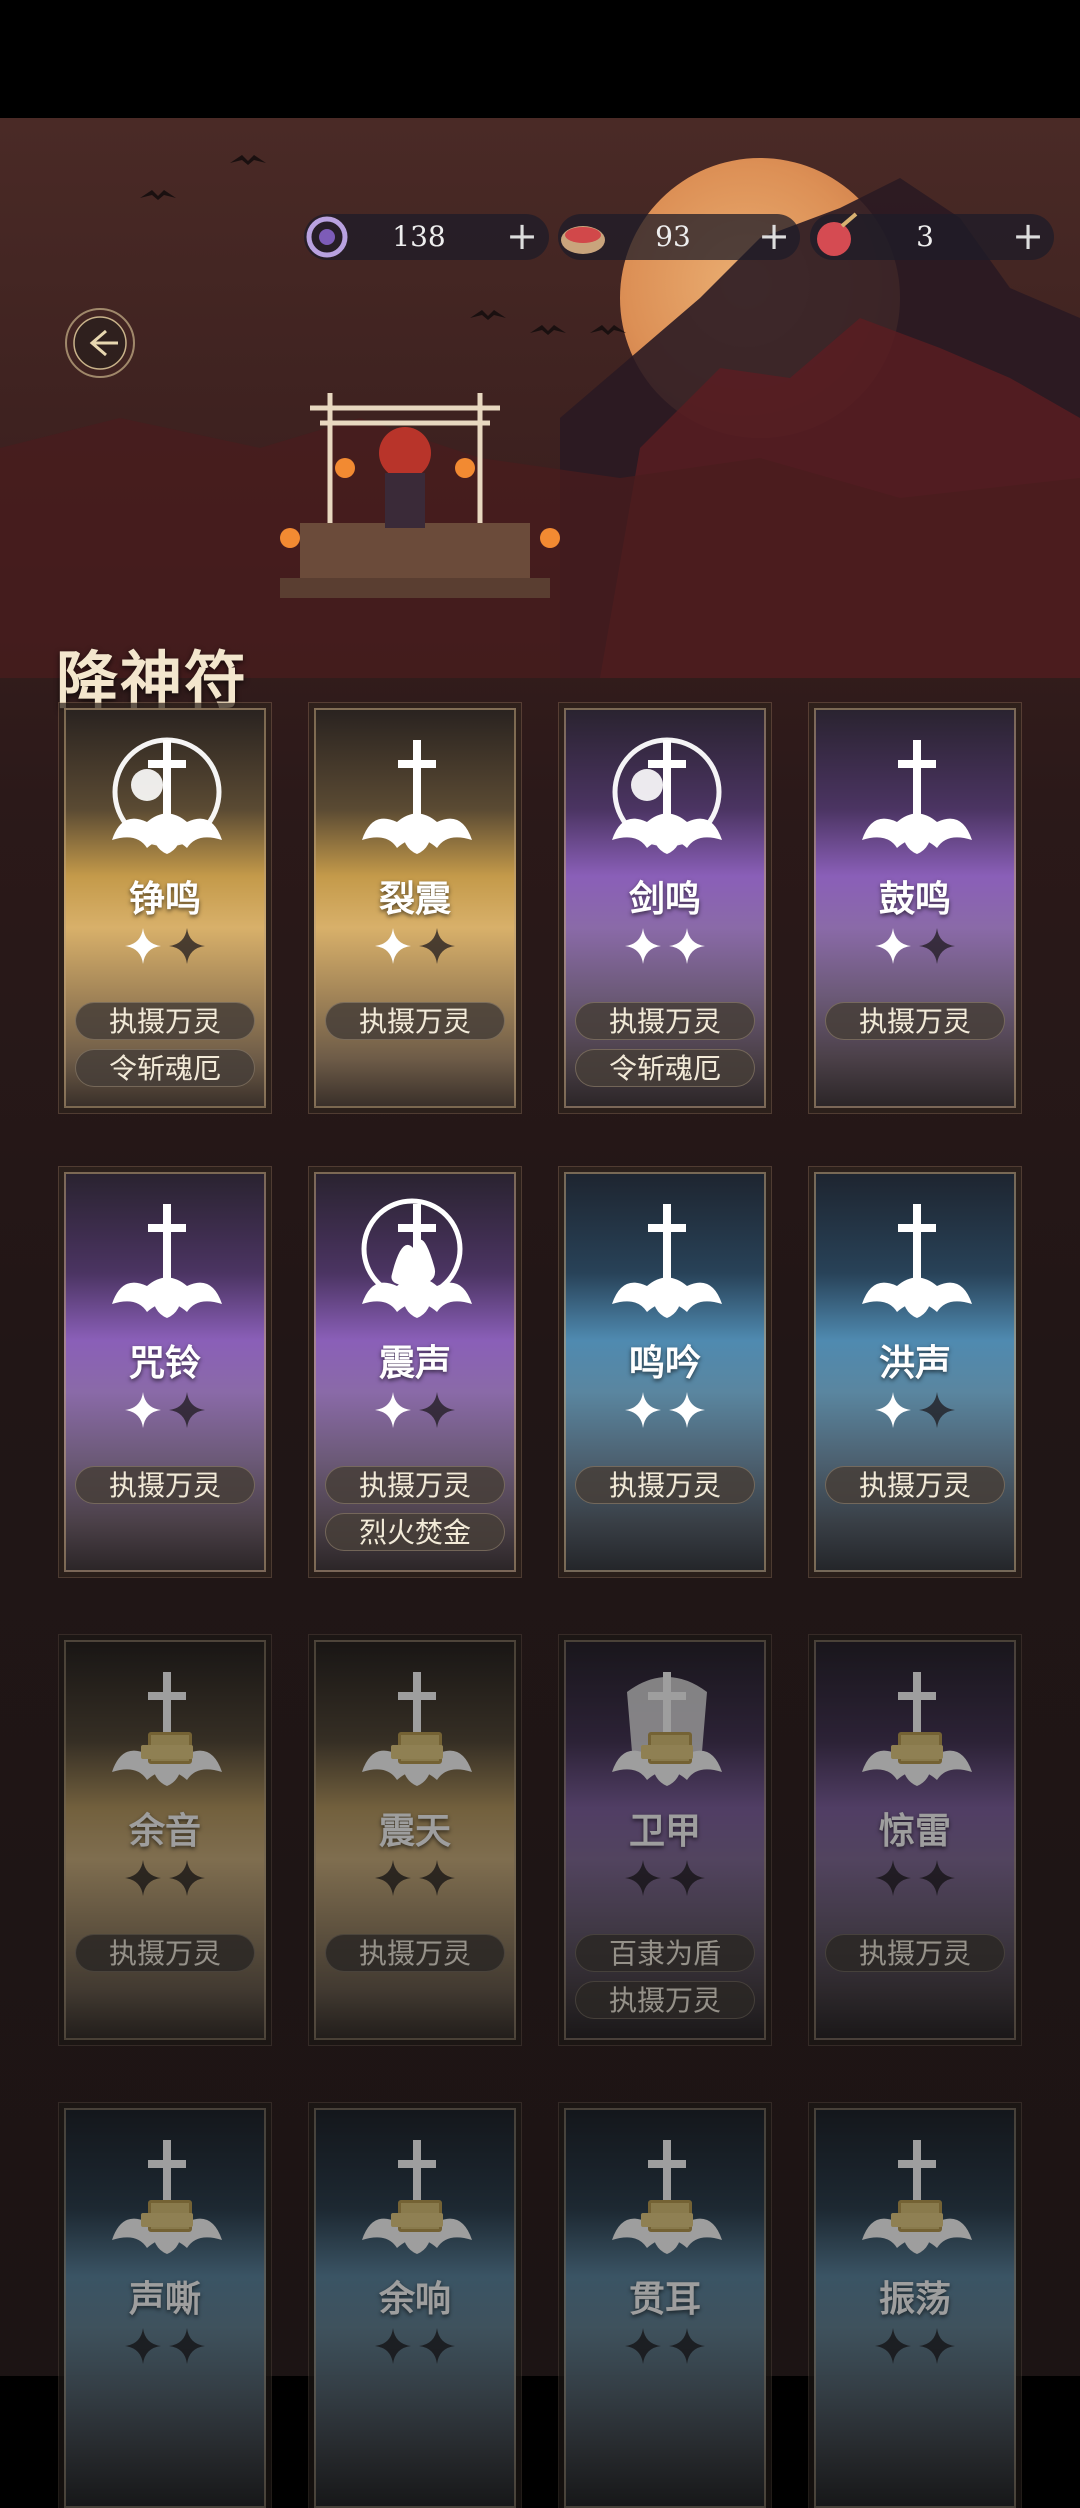 This screenshot has width=1080, height=2508. I want to click on page-title: 降神符, so click(152, 680).